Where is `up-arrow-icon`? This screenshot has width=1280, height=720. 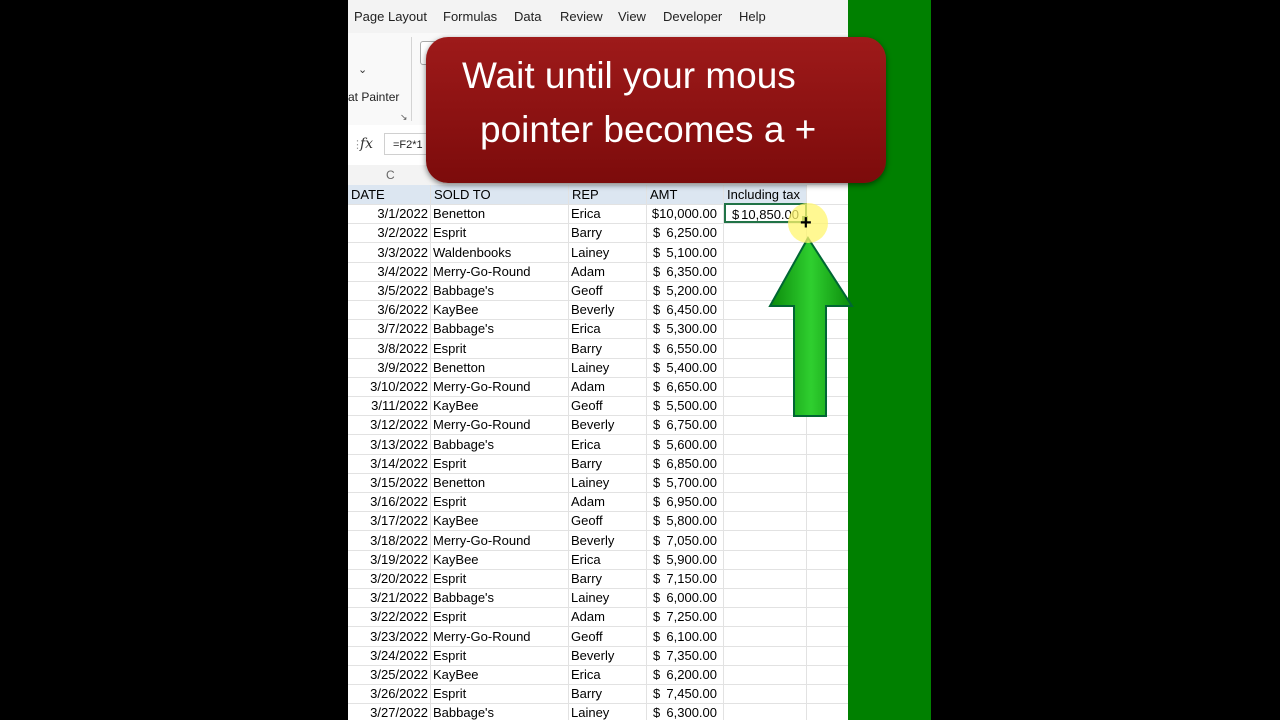 up-arrow-icon is located at coordinates (811, 326).